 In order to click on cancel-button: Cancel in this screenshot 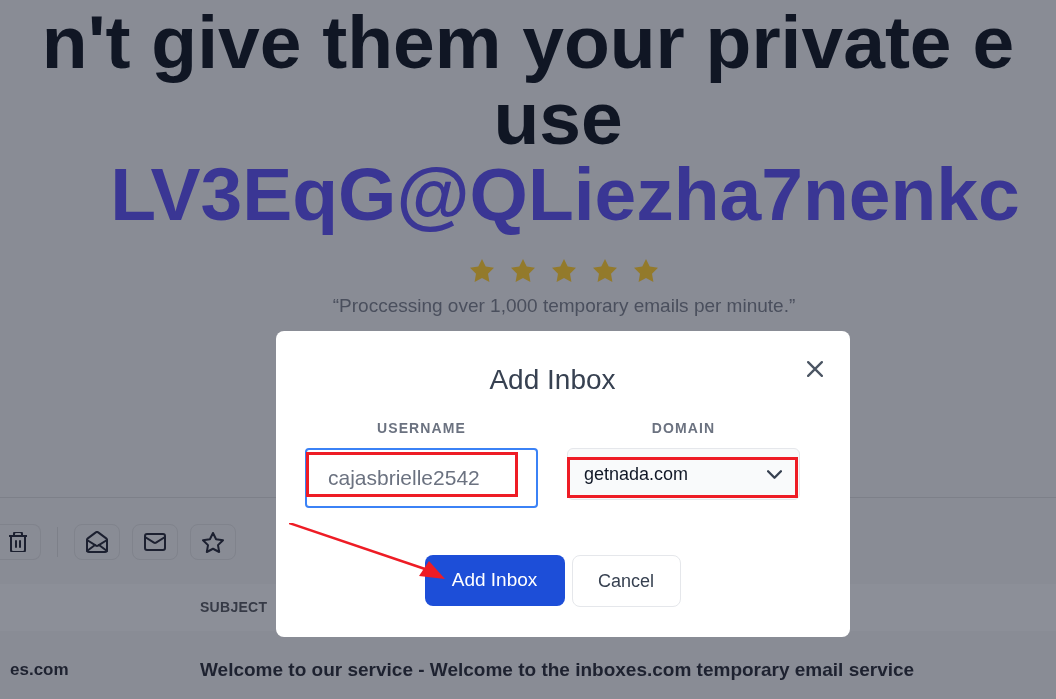, I will do `click(626, 581)`.